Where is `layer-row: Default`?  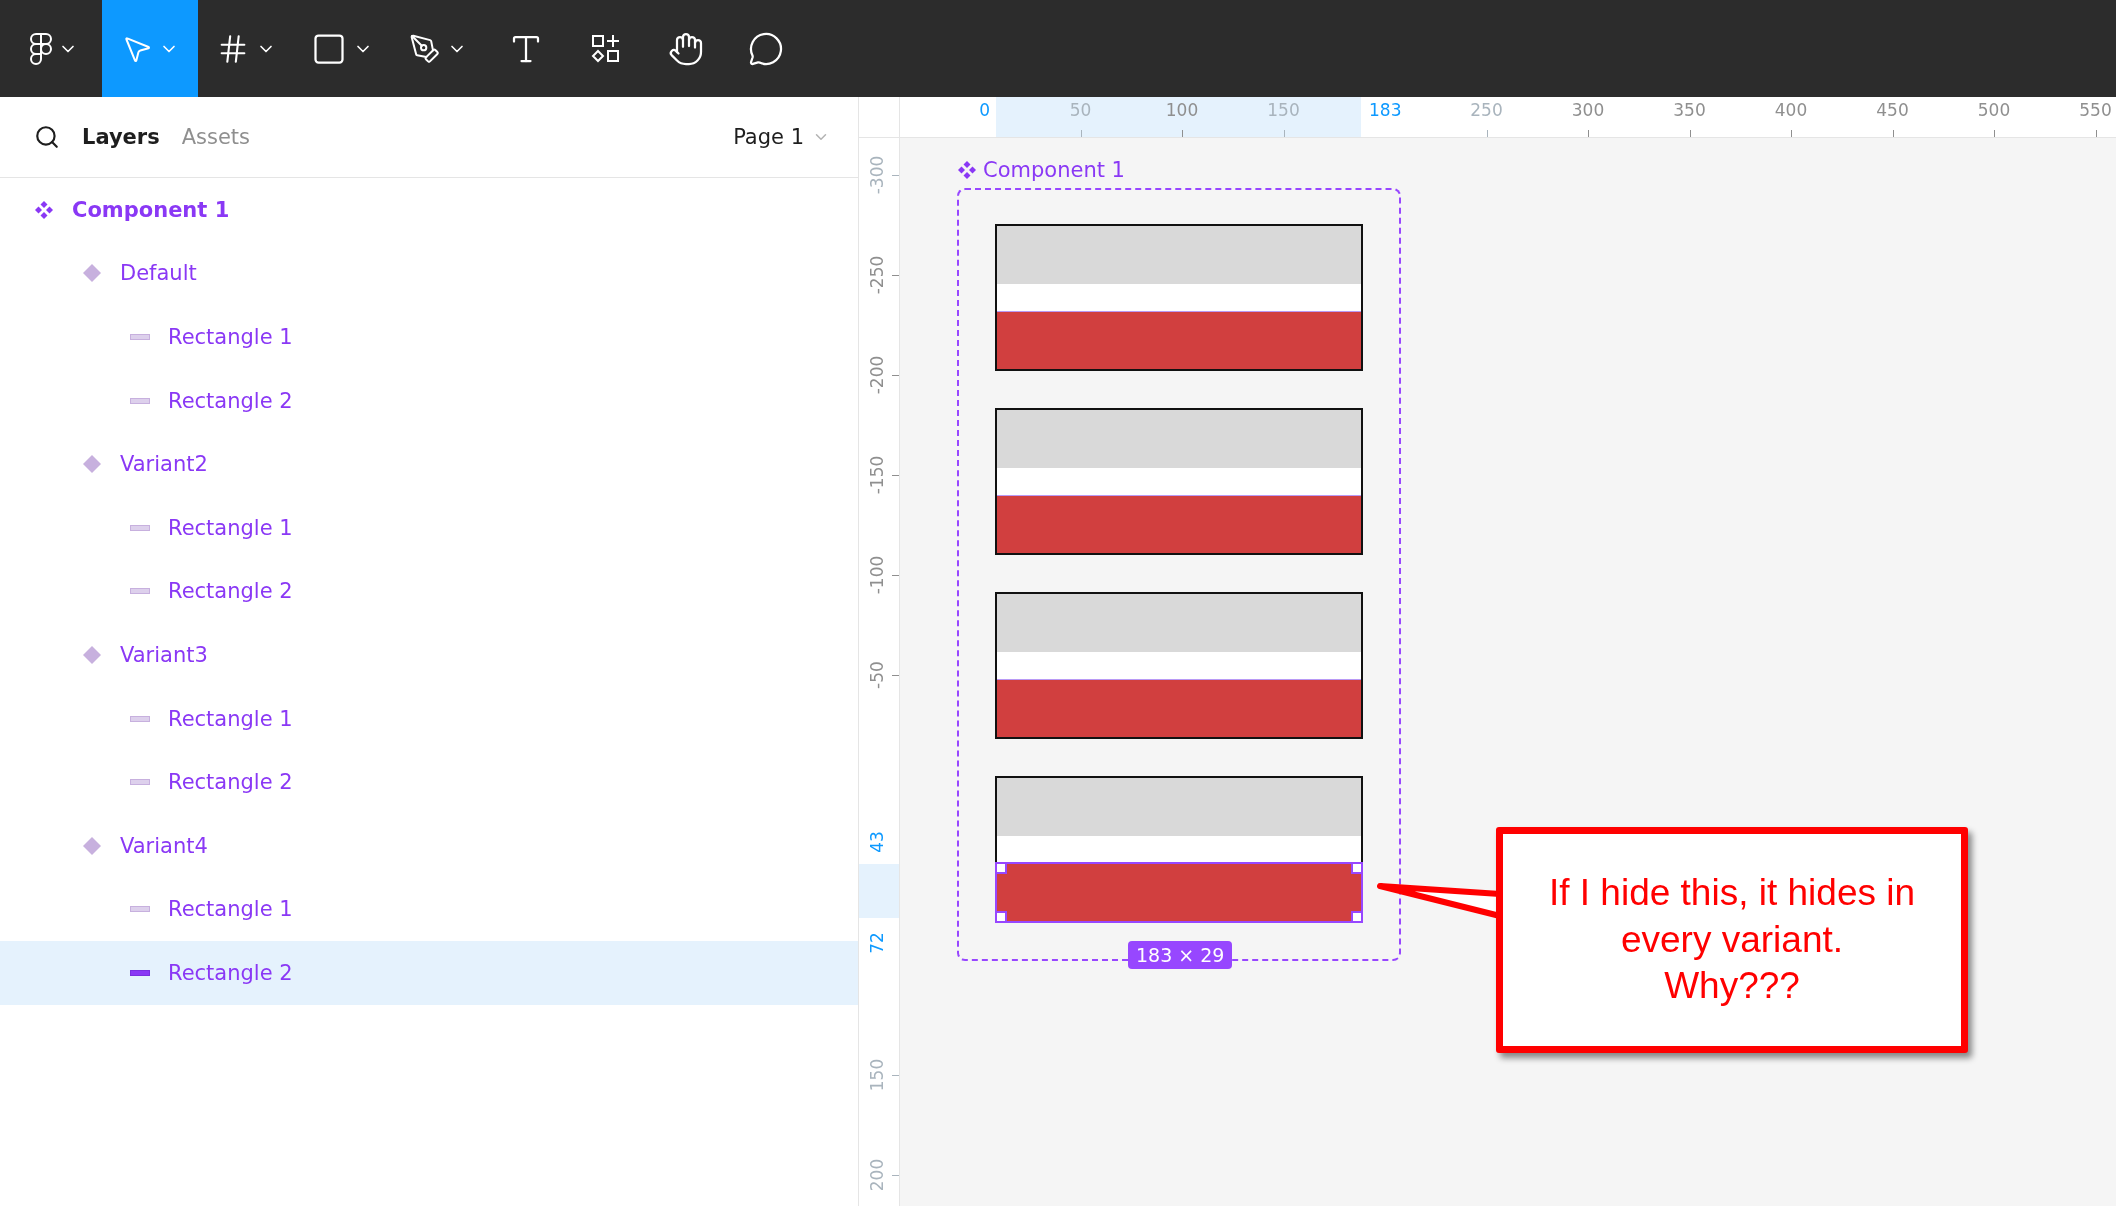 layer-row: Default is located at coordinates (429, 273).